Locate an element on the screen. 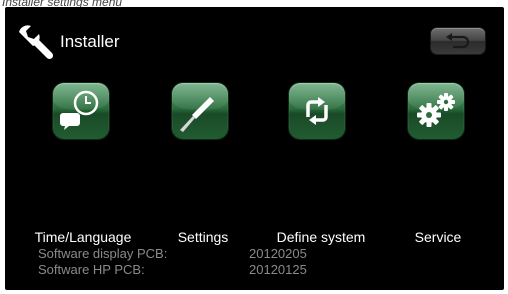 Image resolution: width=508 pixels, height=294 pixels. cycle-arrows-icon is located at coordinates (317, 111).